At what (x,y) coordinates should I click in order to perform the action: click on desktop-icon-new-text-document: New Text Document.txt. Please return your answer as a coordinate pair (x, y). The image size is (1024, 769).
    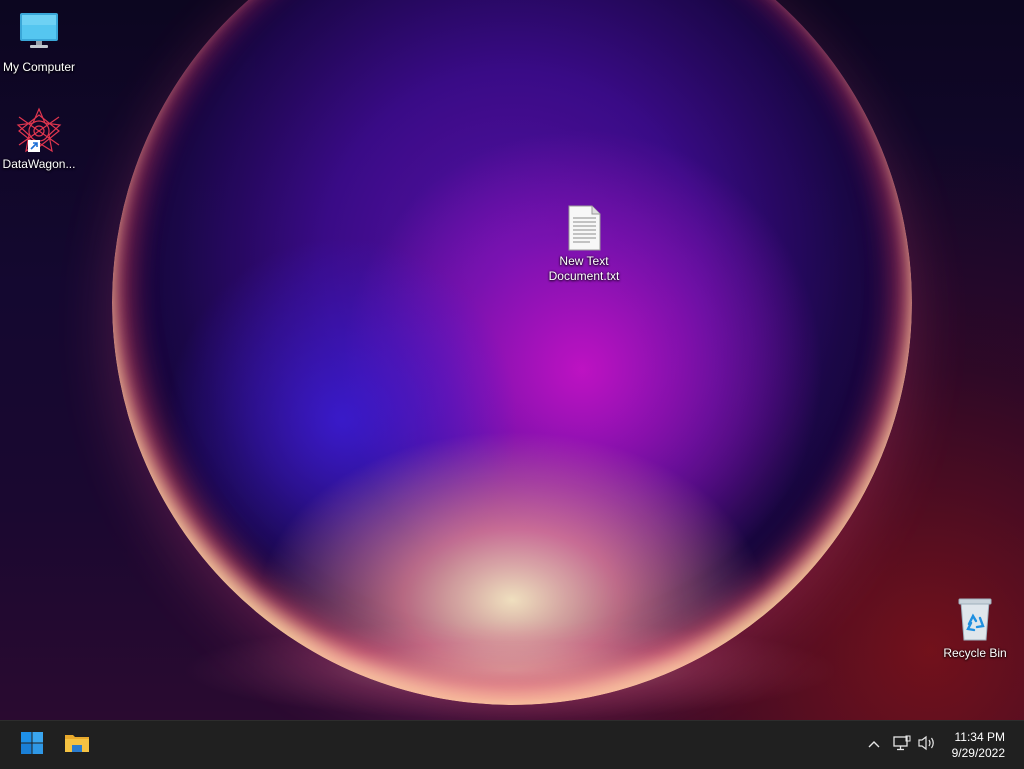
    Looking at the image, I should click on (584, 244).